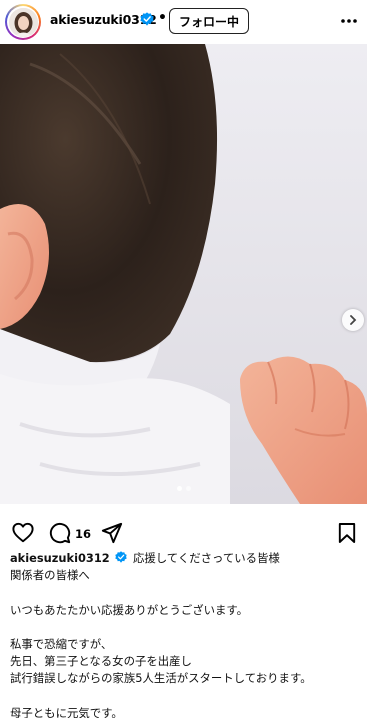  Describe the element at coordinates (347, 533) in the screenshot. I see `bookmark-icon` at that location.